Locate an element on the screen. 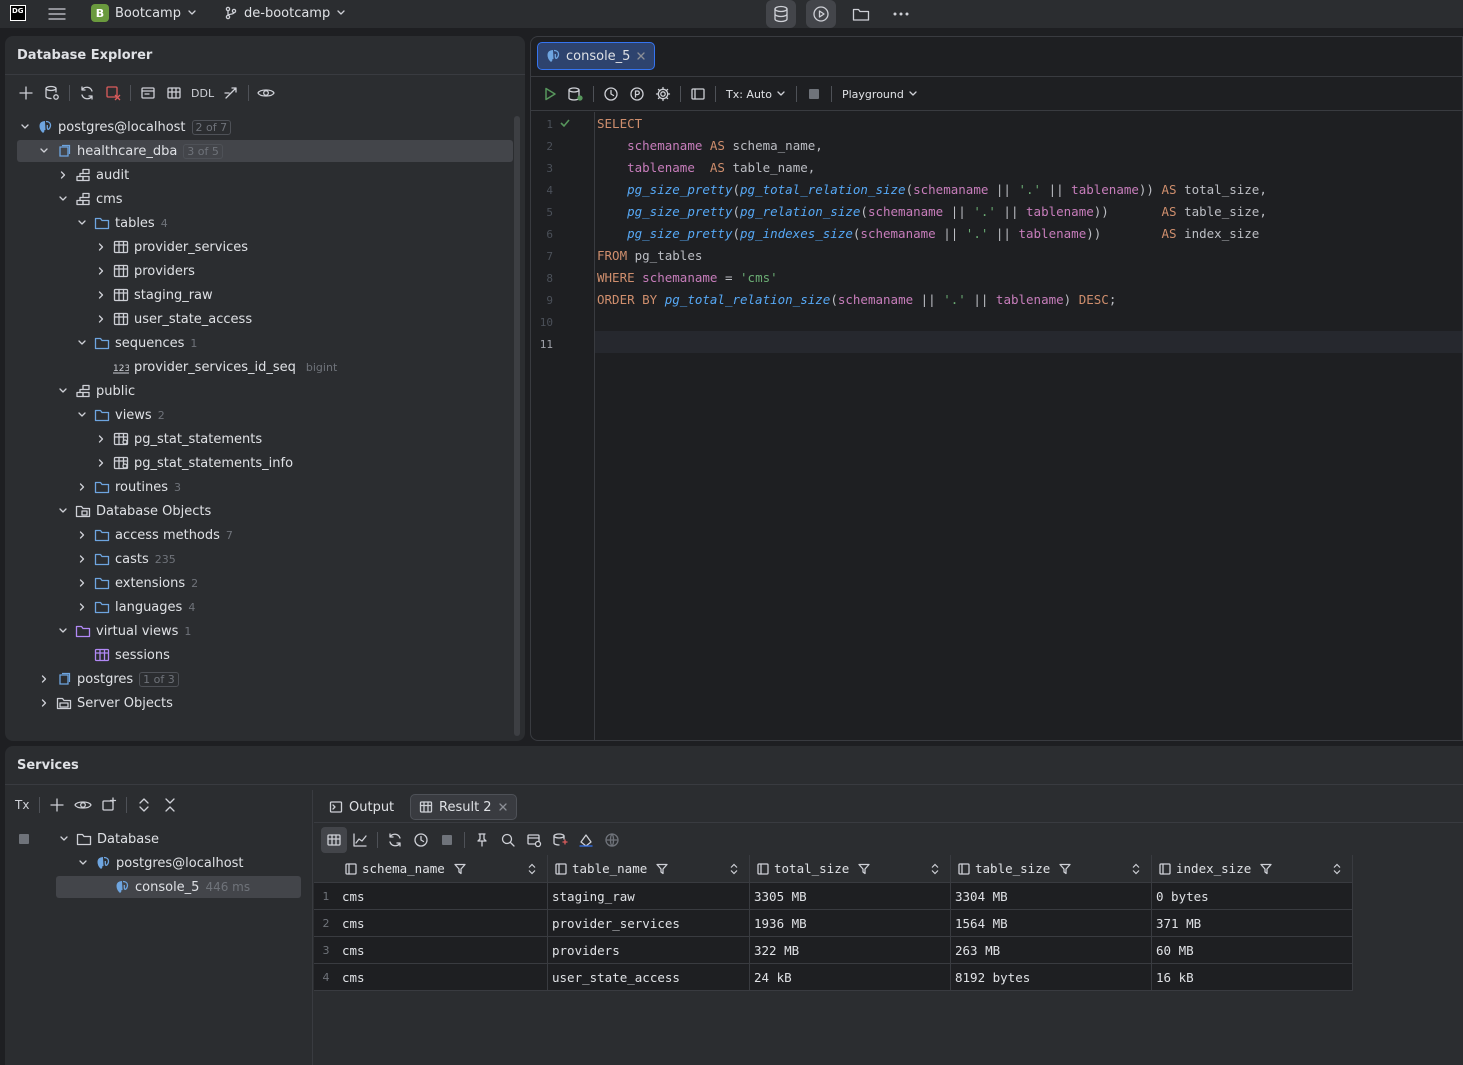  search-button is located at coordinates (508, 840).